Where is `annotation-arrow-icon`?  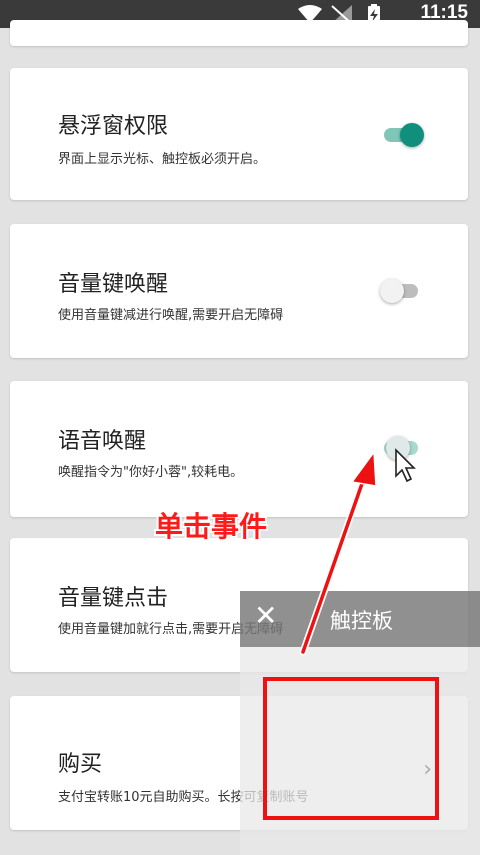
annotation-arrow-icon is located at coordinates (338, 552).